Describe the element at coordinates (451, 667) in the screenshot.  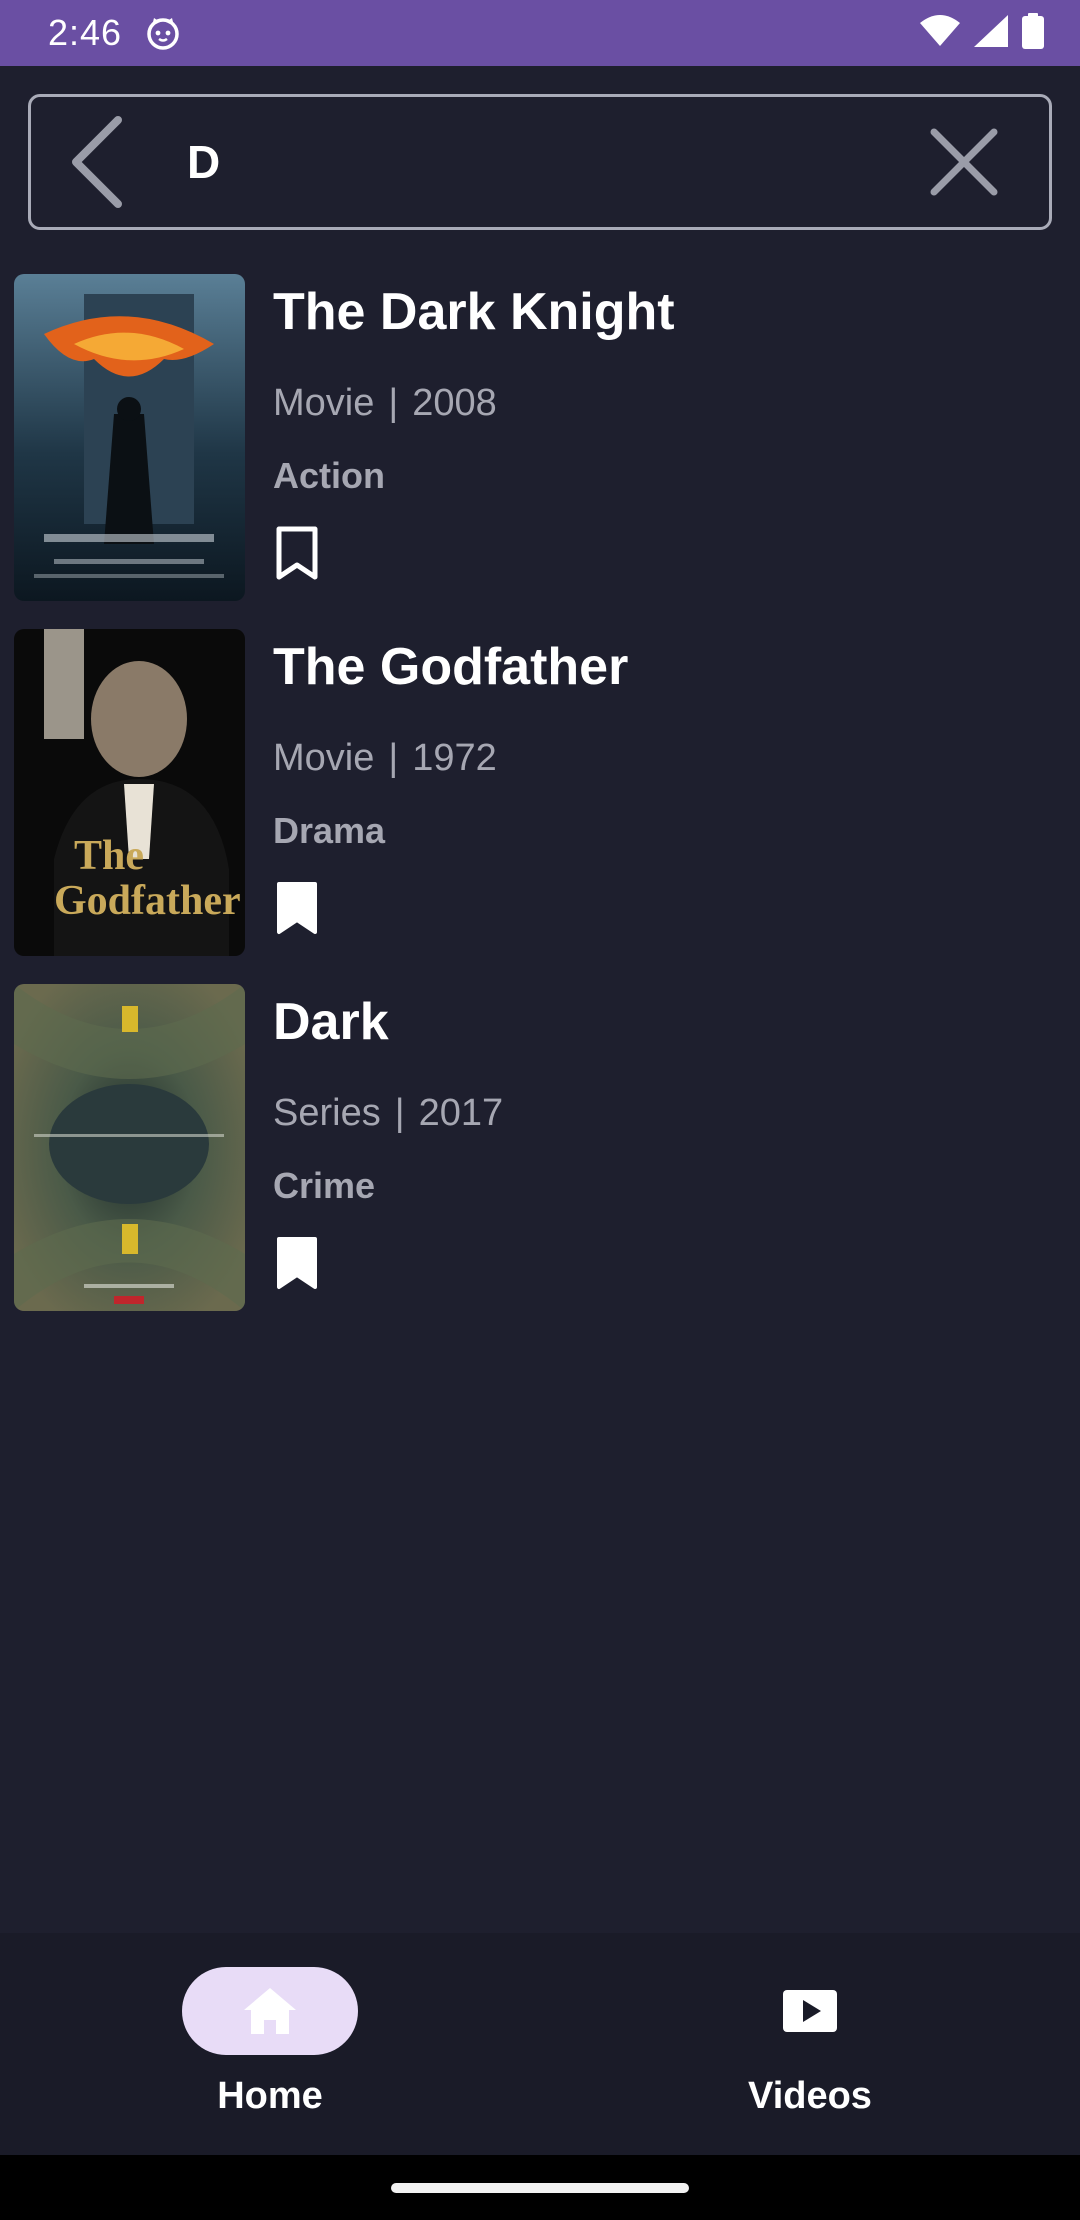
I see `item-title: The Godfather` at that location.